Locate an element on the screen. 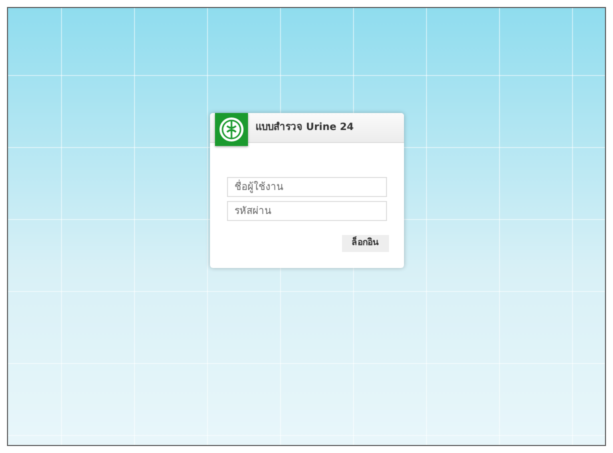  input-field: ชื่อผู้ใช้งาน is located at coordinates (306, 187).